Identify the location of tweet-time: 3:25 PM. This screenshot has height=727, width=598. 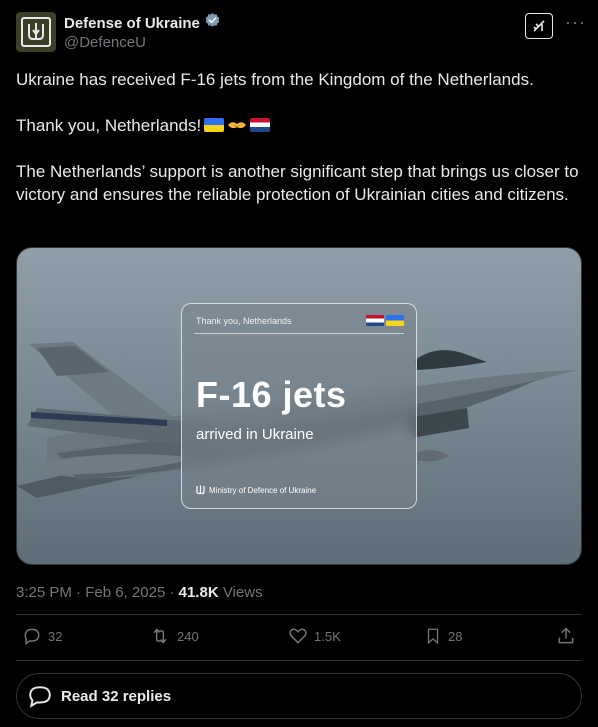
(44, 592).